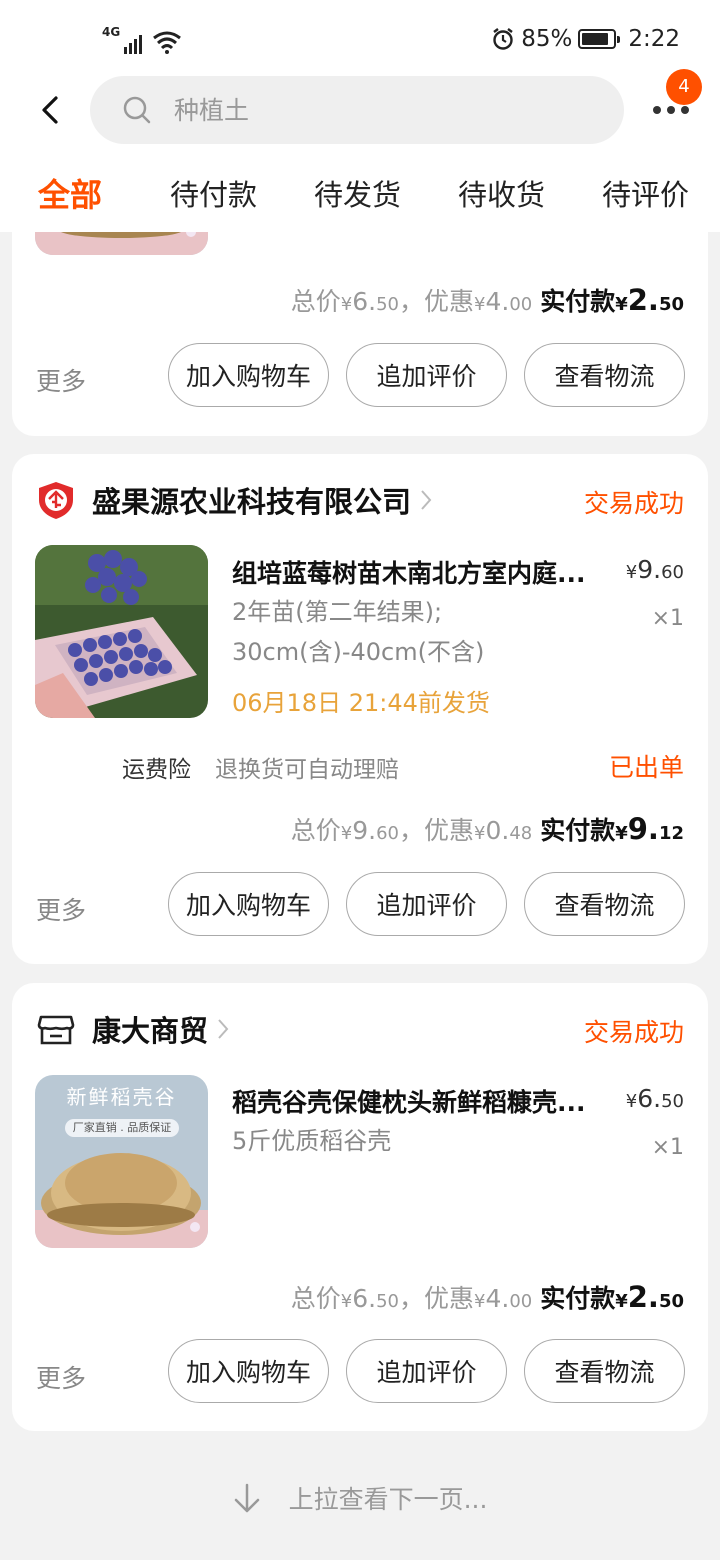  I want to click on discount-int: 0., so click(497, 830).